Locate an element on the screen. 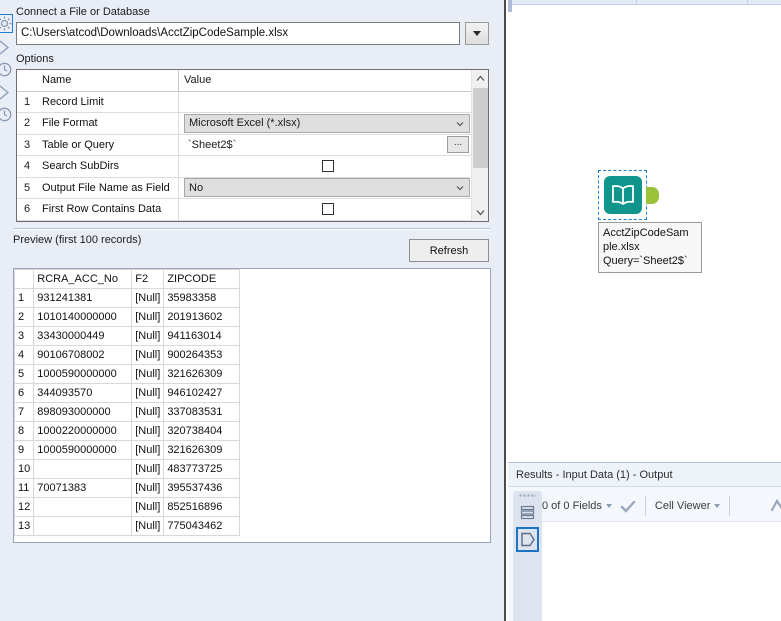 The height and width of the screenshot is (621, 781). table-row: 7 898093000000 [Null] 337083531 is located at coordinates (127, 412).